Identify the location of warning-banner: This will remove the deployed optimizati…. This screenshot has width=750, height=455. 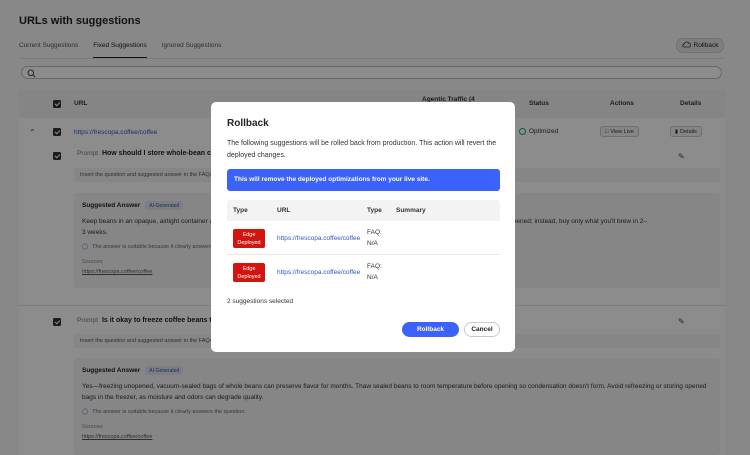
(363, 180).